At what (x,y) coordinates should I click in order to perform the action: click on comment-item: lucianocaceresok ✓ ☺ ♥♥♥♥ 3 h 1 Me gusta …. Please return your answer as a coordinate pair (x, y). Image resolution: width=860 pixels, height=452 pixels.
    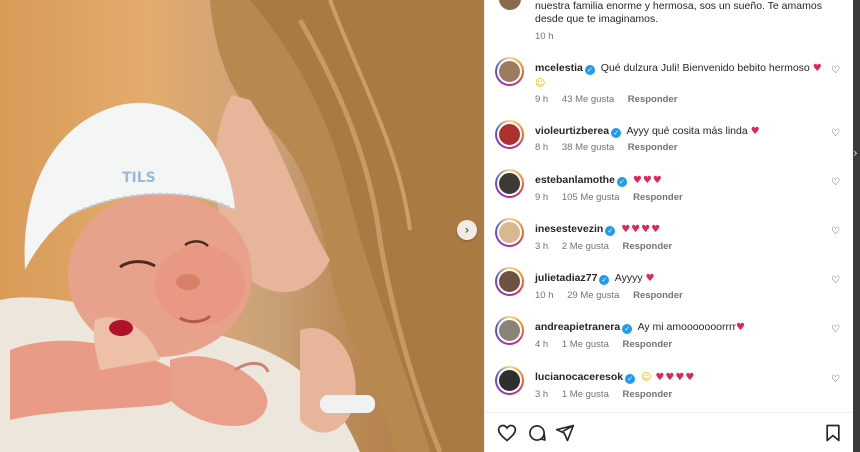
    Looking at the image, I should click on (669, 389).